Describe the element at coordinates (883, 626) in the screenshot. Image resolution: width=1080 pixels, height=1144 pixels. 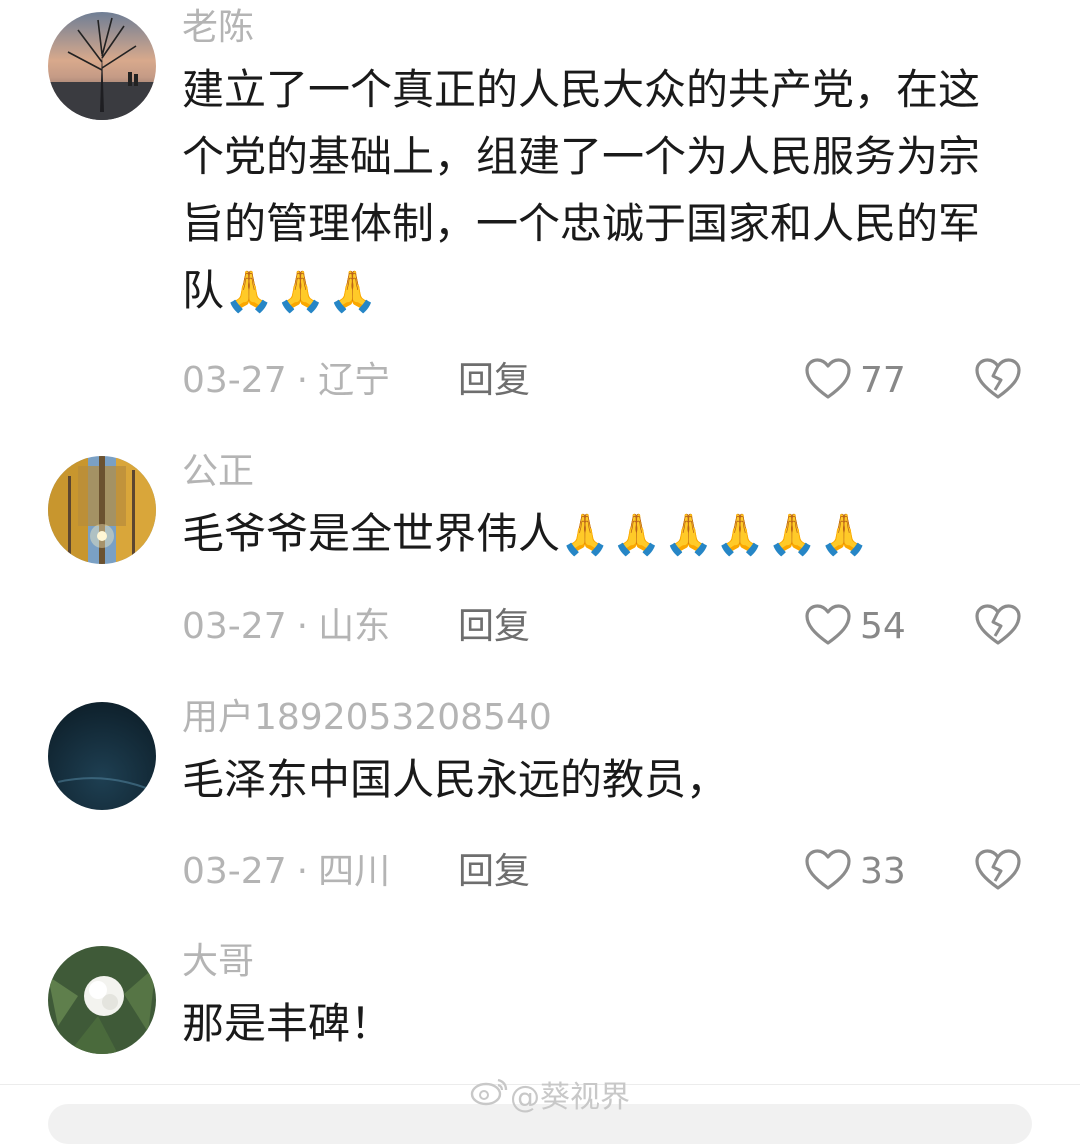
I see `like-count: 54` at that location.